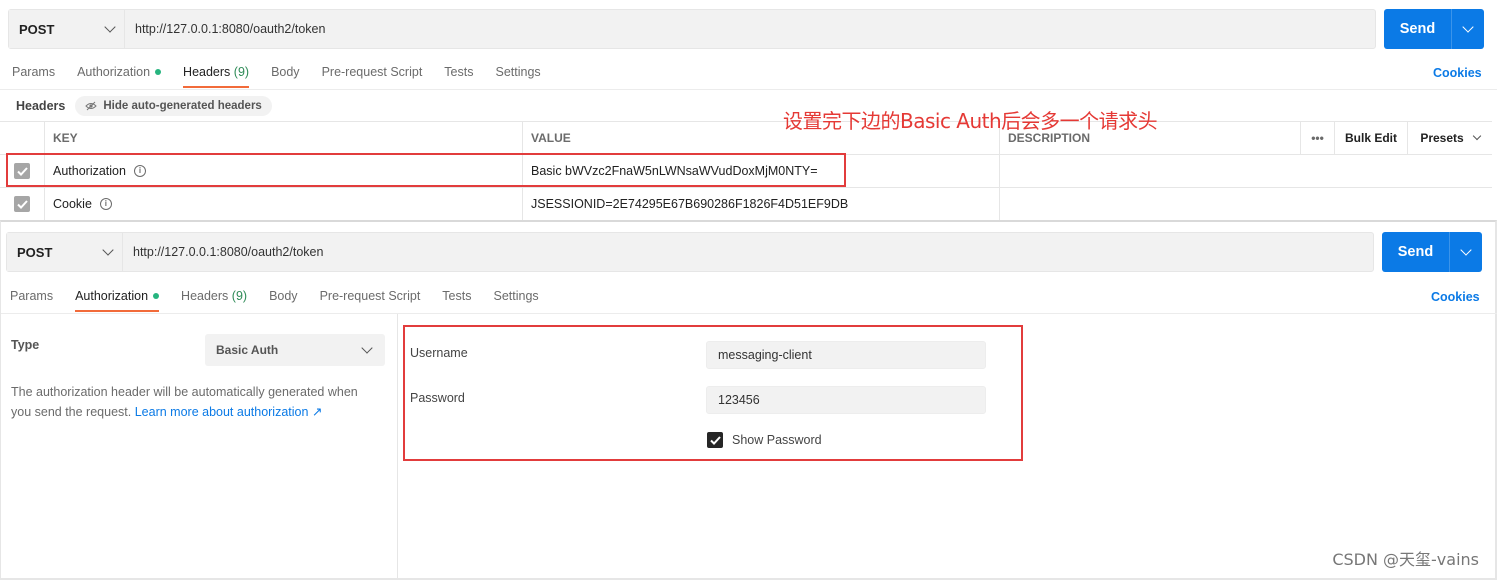  What do you see at coordinates (105, 204) in the screenshot?
I see `info-icon: i` at bounding box center [105, 204].